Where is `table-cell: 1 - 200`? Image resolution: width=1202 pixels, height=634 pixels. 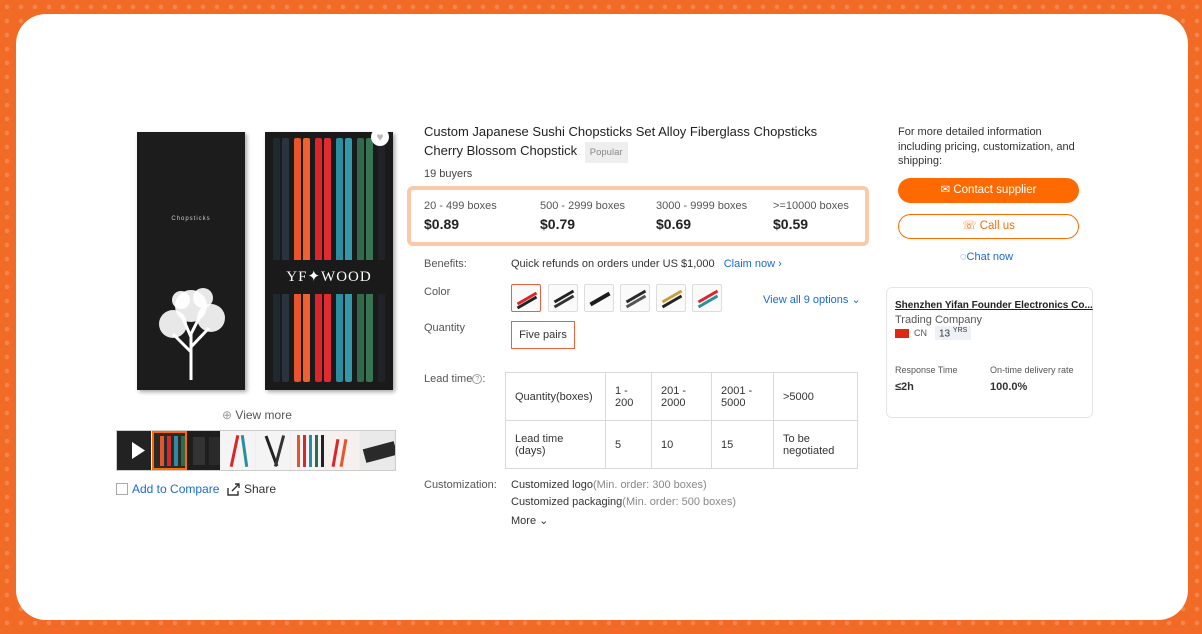 table-cell: 1 - 200 is located at coordinates (628, 396).